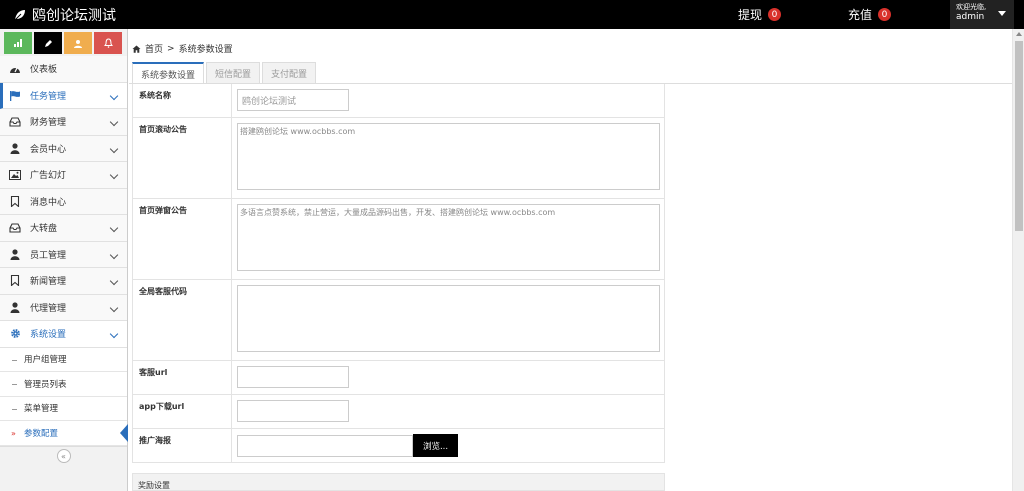 Image resolution: width=1024 pixels, height=491 pixels. I want to click on recharge-badge: 0, so click(885, 14).